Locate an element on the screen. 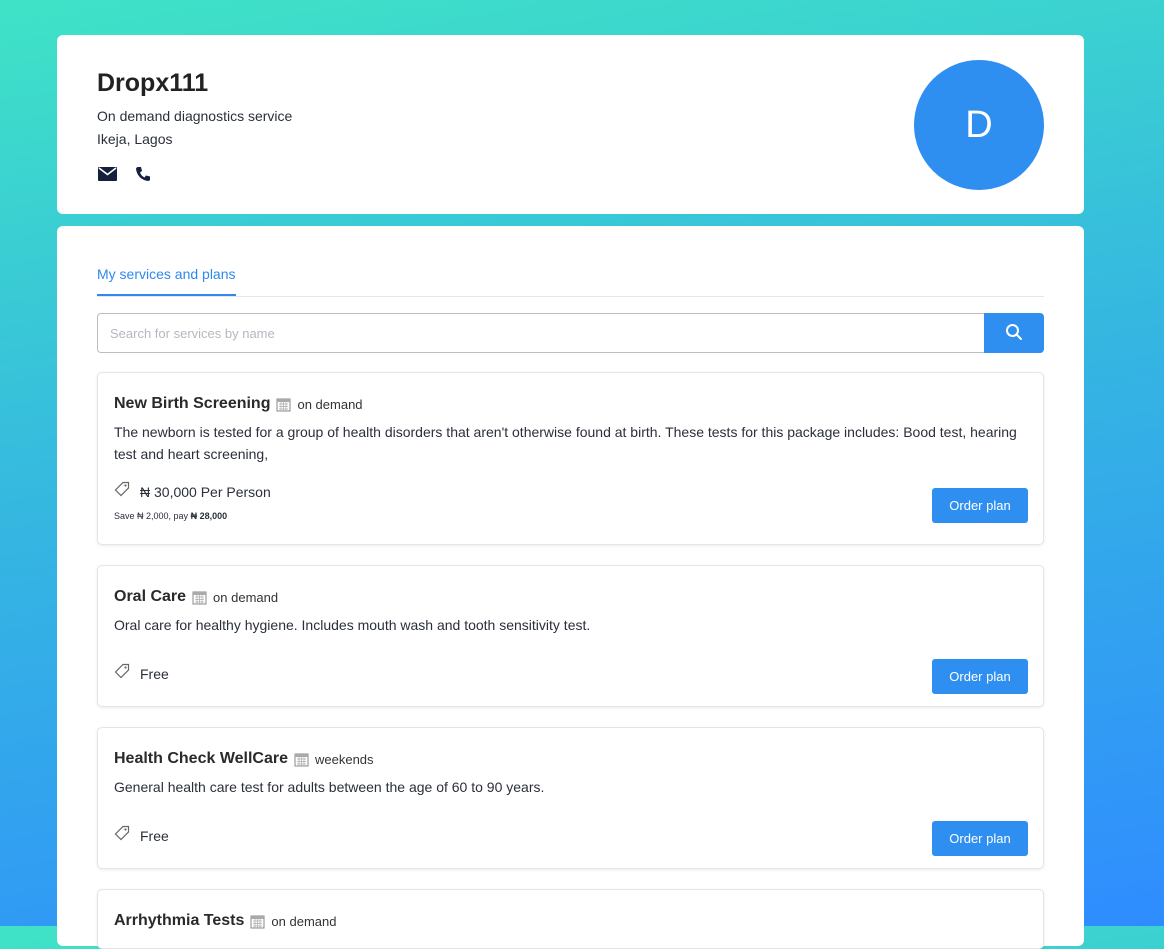 The height and width of the screenshot is (949, 1164). profile-name: Dropx111 is located at coordinates (153, 83).